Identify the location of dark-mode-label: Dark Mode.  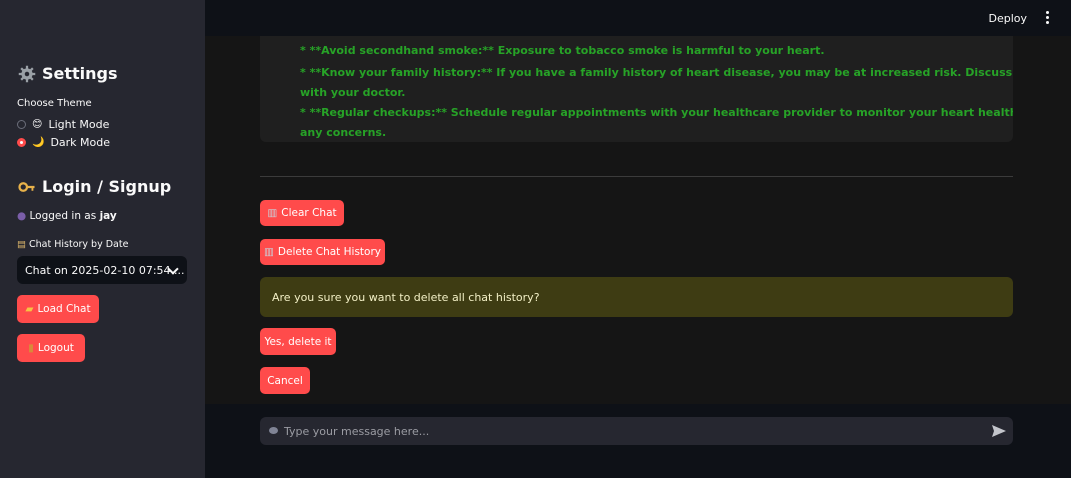
(80, 142).